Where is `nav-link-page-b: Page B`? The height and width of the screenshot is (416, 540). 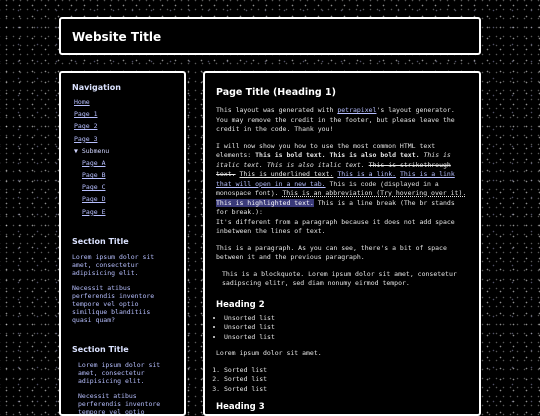
nav-link-page-b: Page B is located at coordinates (93, 175).